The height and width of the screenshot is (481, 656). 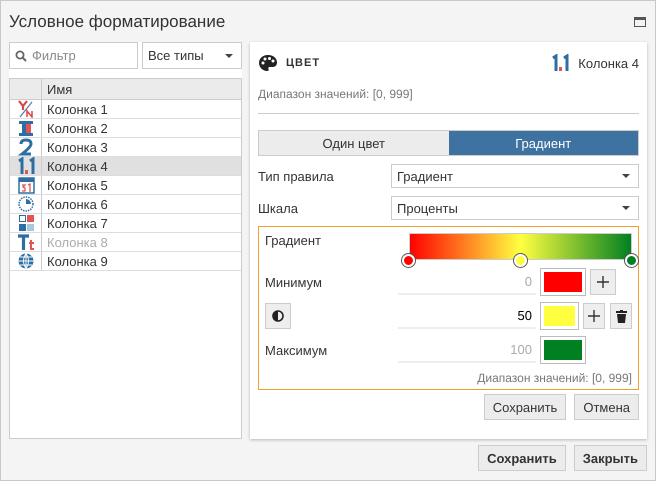 I want to click on scale-select: Проценты, so click(x=515, y=208).